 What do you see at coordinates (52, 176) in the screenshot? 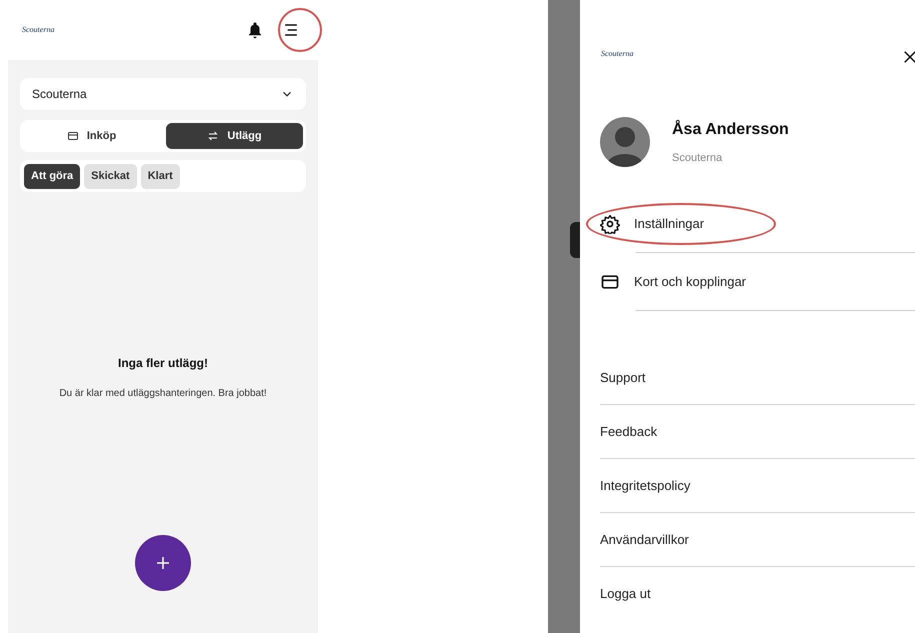
I see `filter-chip: Att göra` at bounding box center [52, 176].